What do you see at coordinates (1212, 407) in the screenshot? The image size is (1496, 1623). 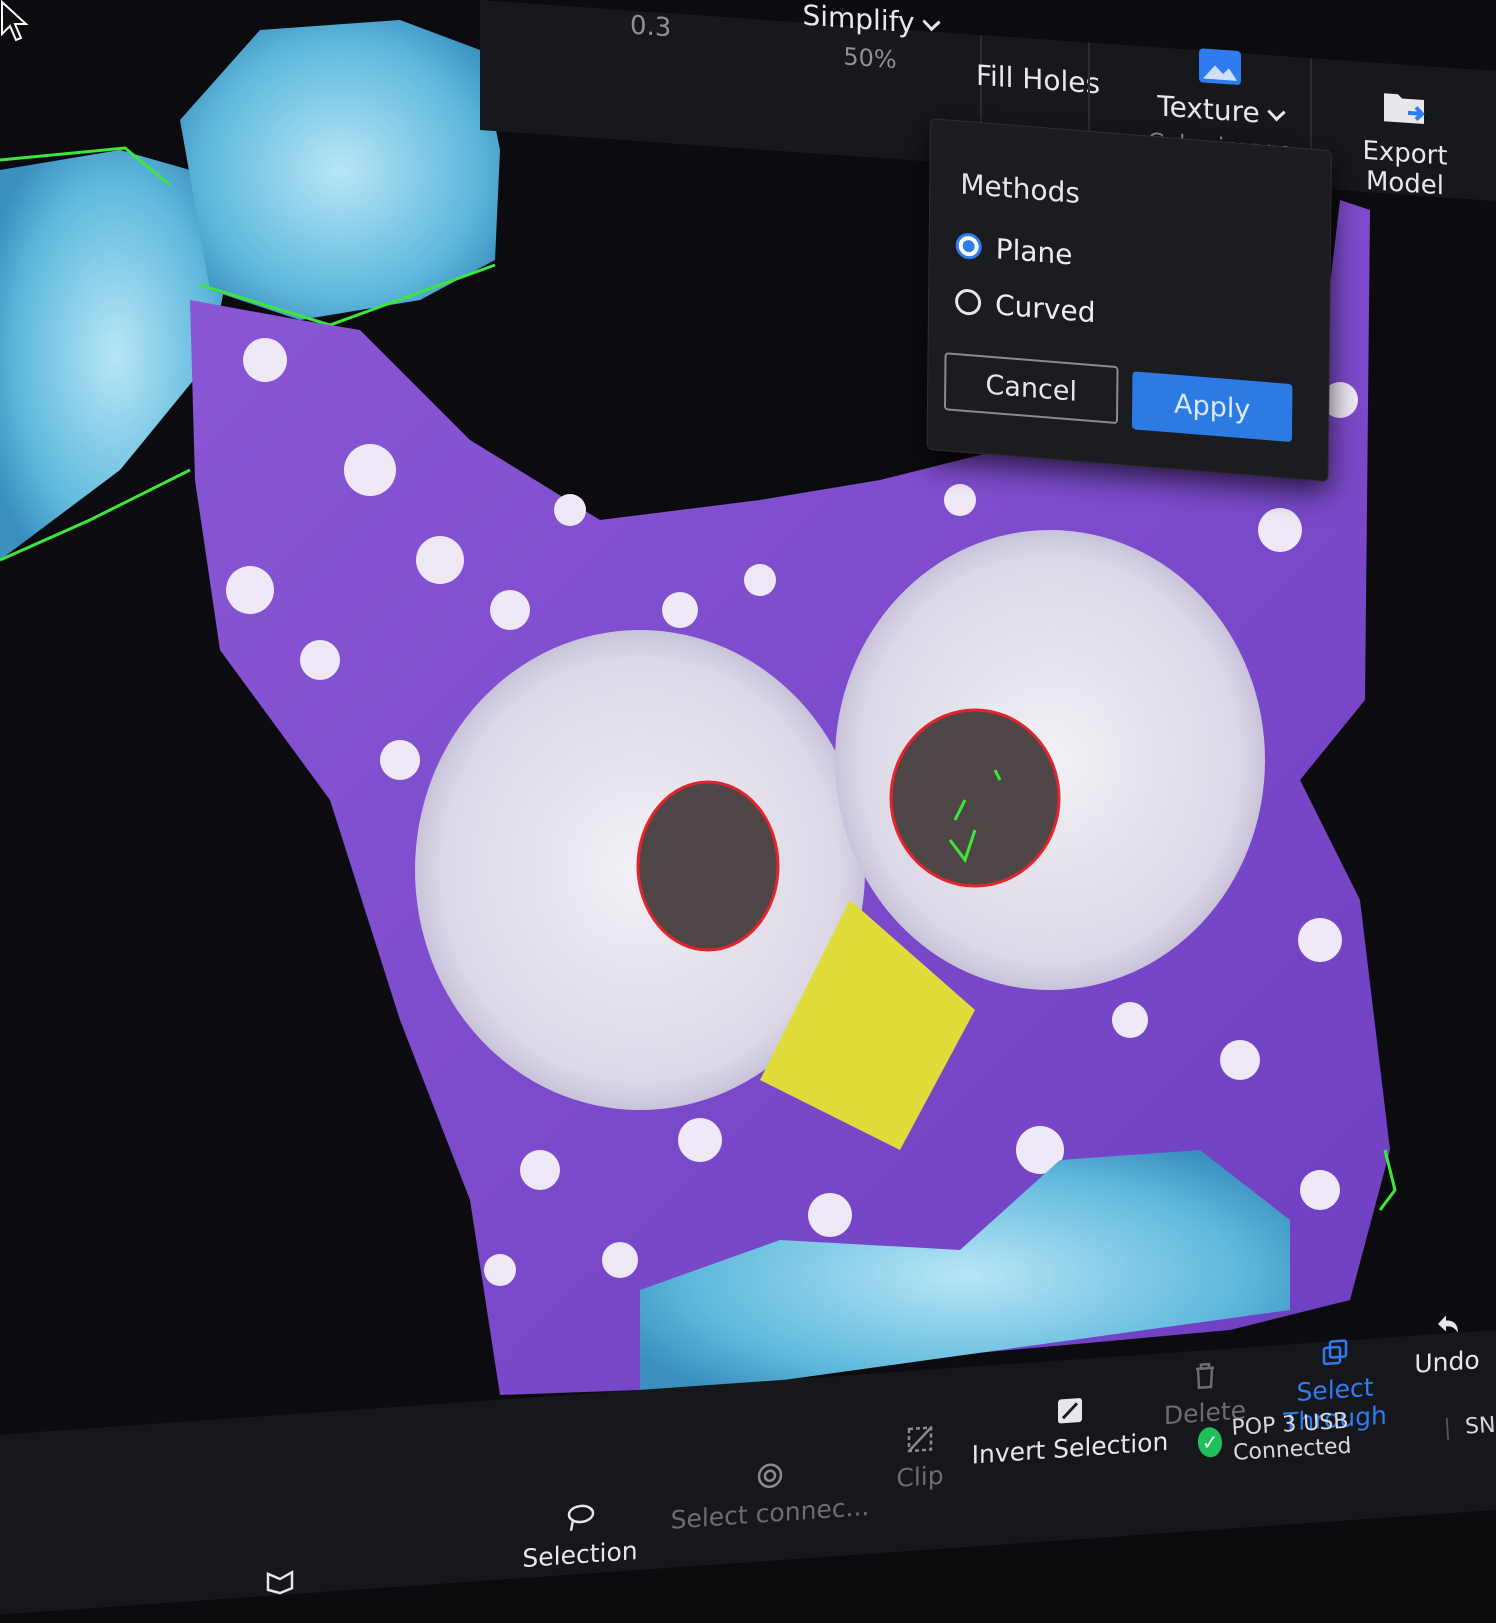 I see `apply-button: Apply` at bounding box center [1212, 407].